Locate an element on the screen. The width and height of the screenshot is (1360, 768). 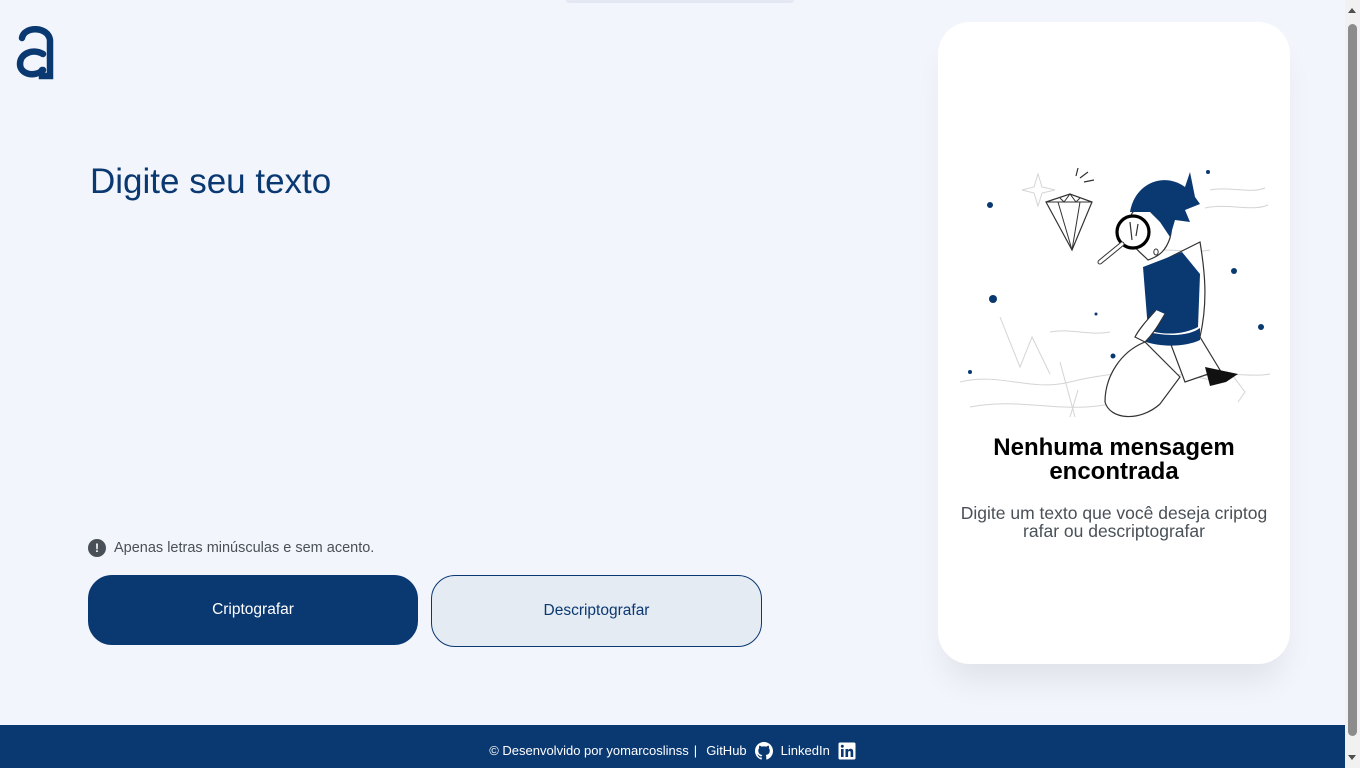
vertical-scrollbar is located at coordinates (1352, 384).